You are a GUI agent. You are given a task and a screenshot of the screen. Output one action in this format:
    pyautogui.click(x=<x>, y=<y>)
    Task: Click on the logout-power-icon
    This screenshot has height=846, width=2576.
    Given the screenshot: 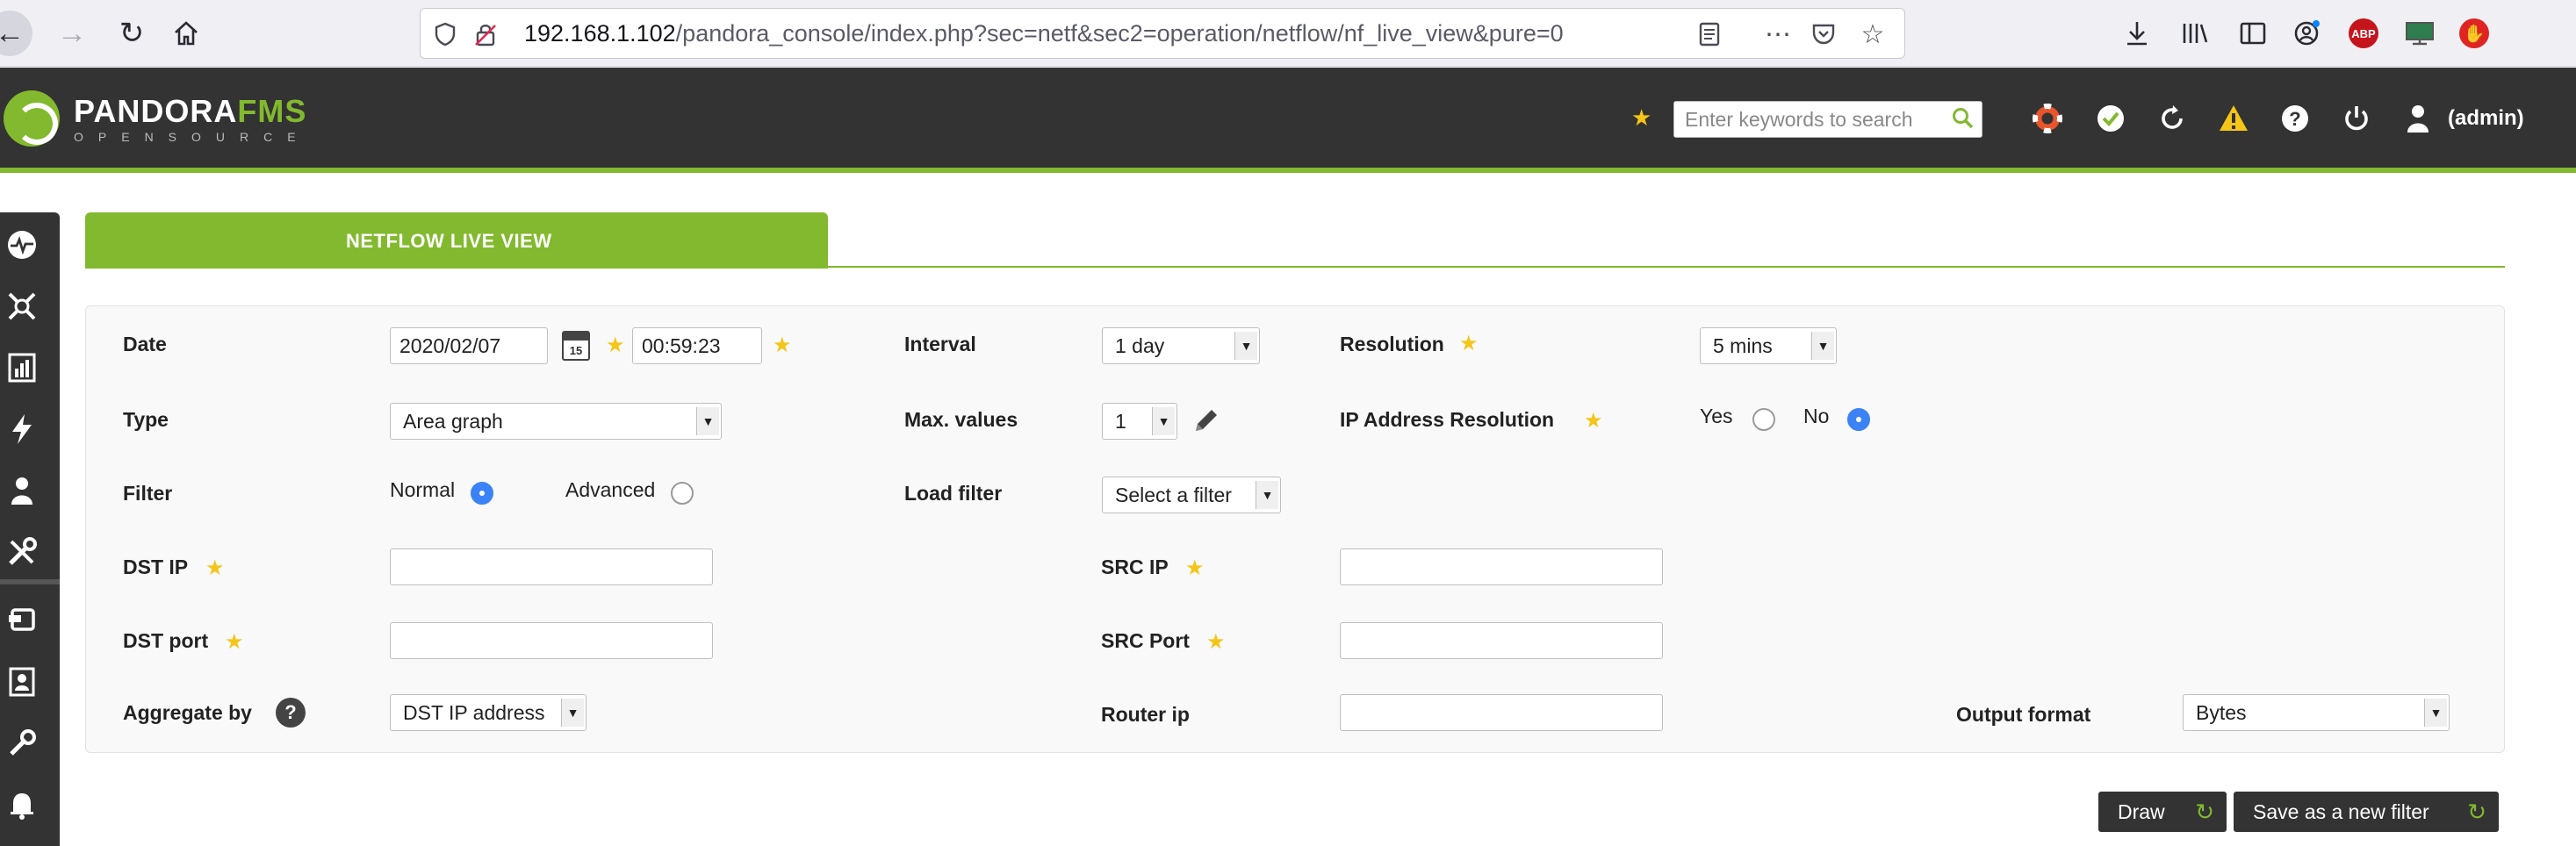 What is the action you would take?
    pyautogui.click(x=2356, y=118)
    